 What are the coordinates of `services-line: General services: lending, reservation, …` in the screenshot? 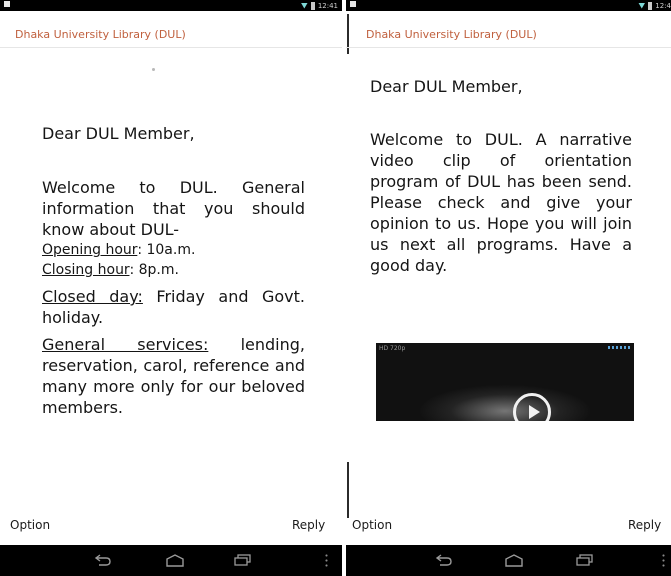 It's located at (173, 376).